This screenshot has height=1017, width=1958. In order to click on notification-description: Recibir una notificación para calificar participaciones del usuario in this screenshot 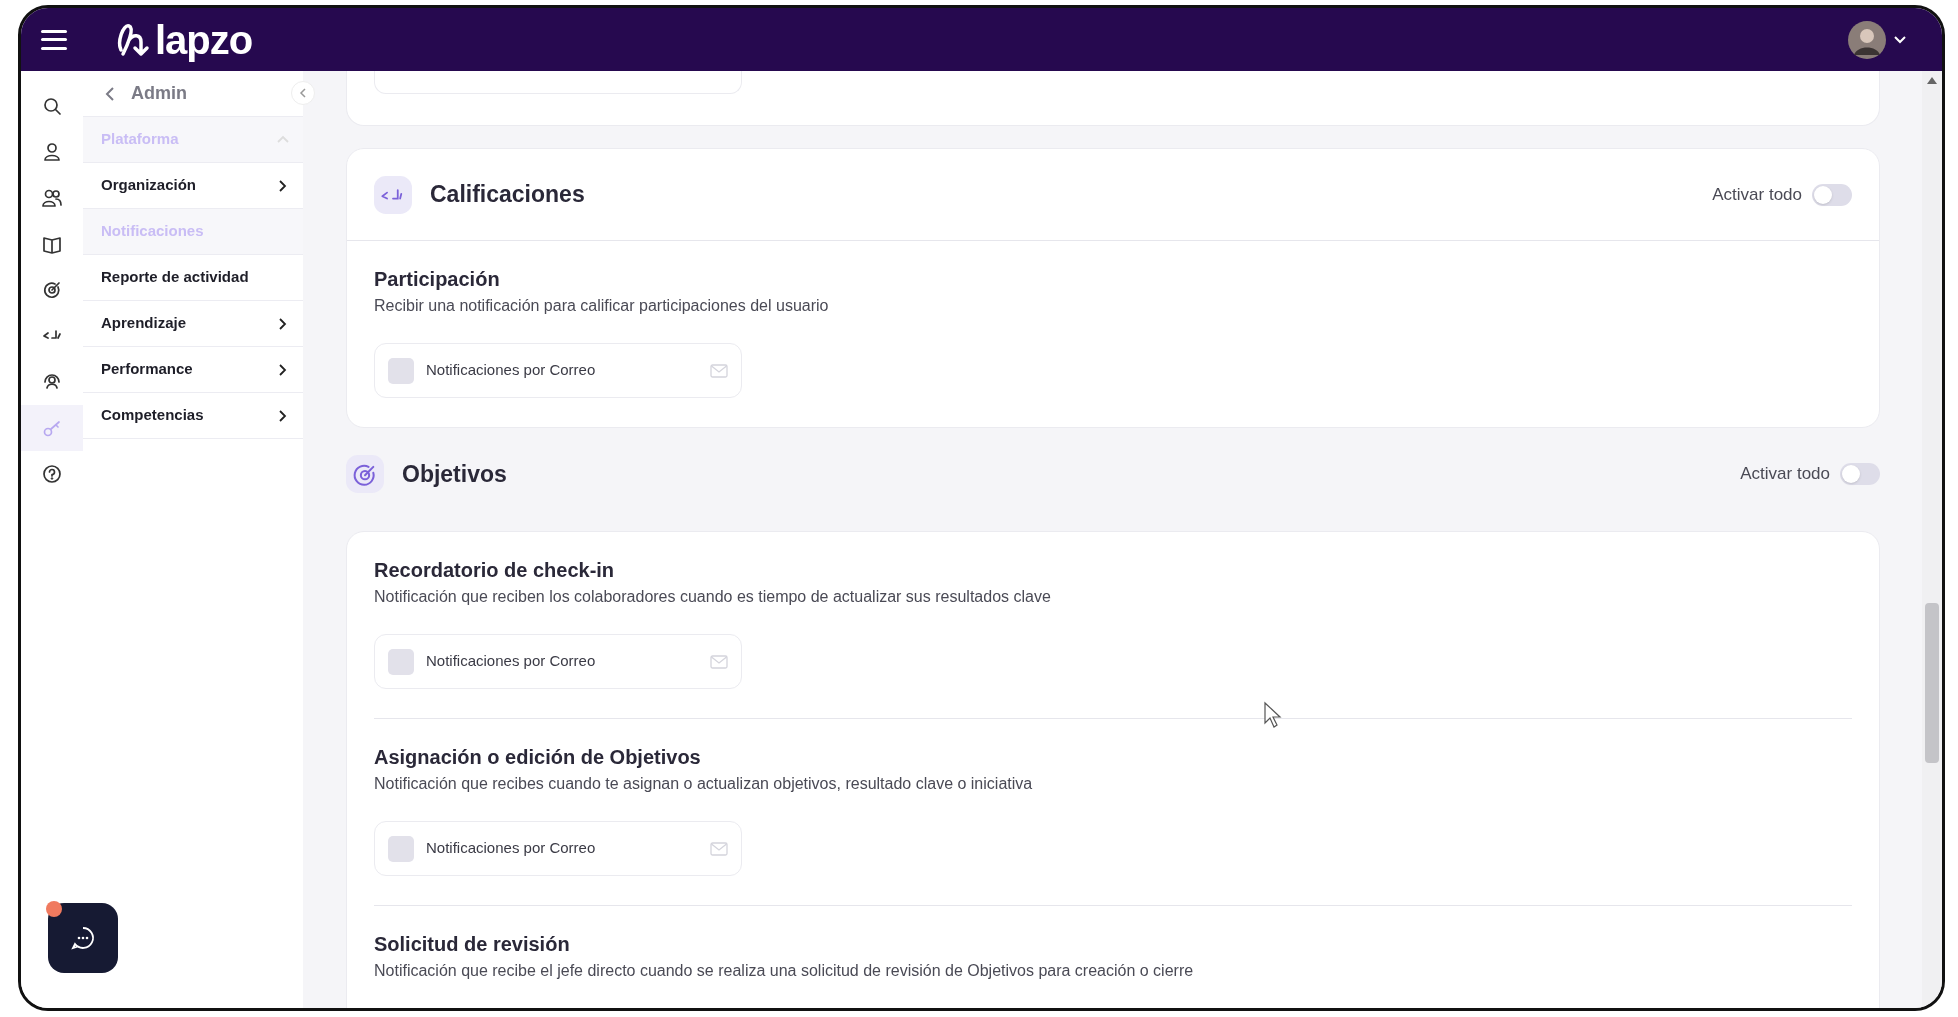, I will do `click(601, 306)`.